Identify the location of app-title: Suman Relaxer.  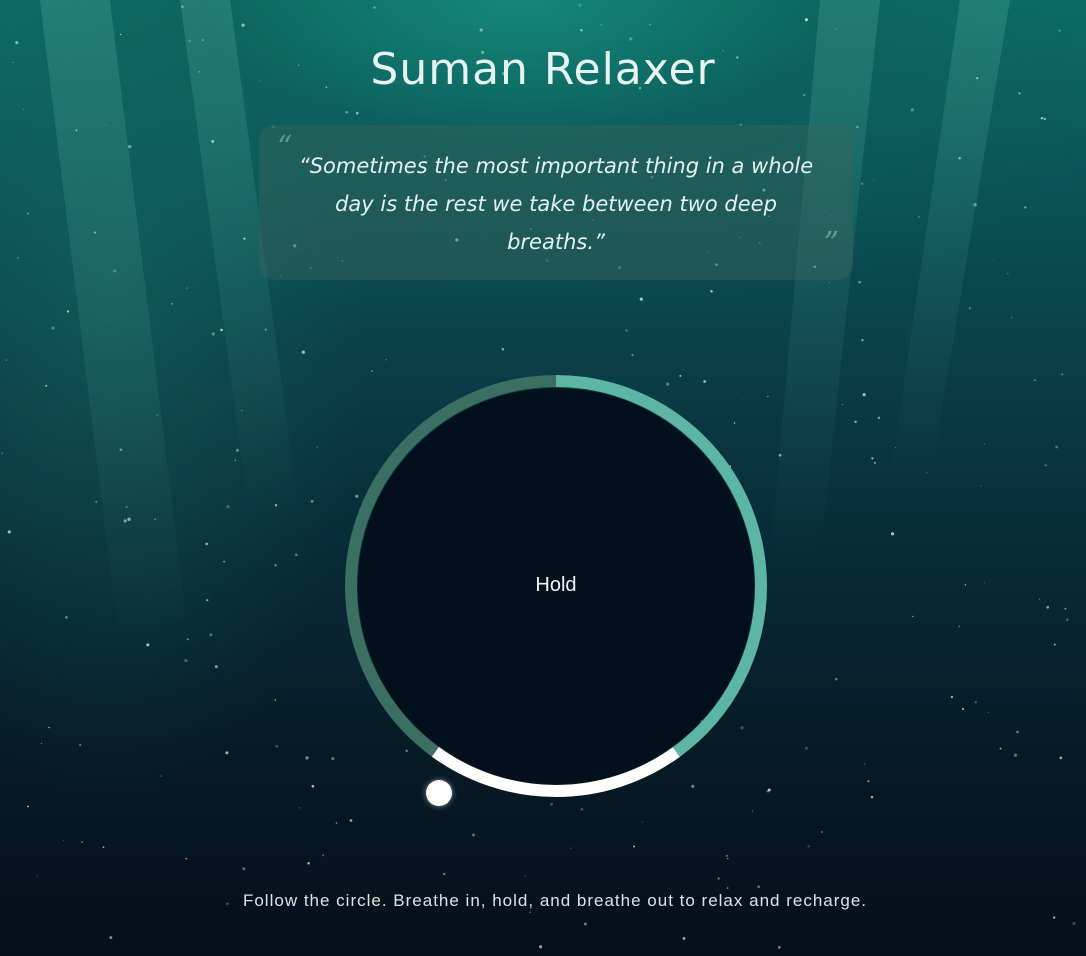
(543, 69).